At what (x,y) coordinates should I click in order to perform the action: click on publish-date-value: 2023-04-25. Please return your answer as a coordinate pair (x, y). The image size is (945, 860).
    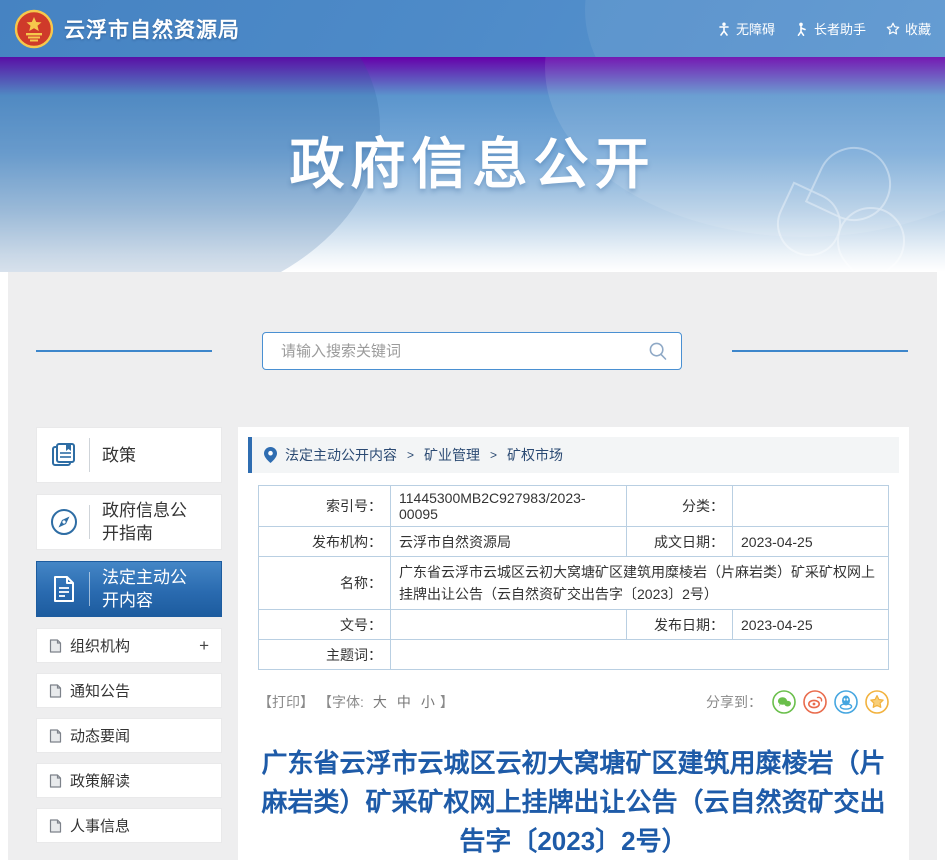
    Looking at the image, I should click on (810, 624).